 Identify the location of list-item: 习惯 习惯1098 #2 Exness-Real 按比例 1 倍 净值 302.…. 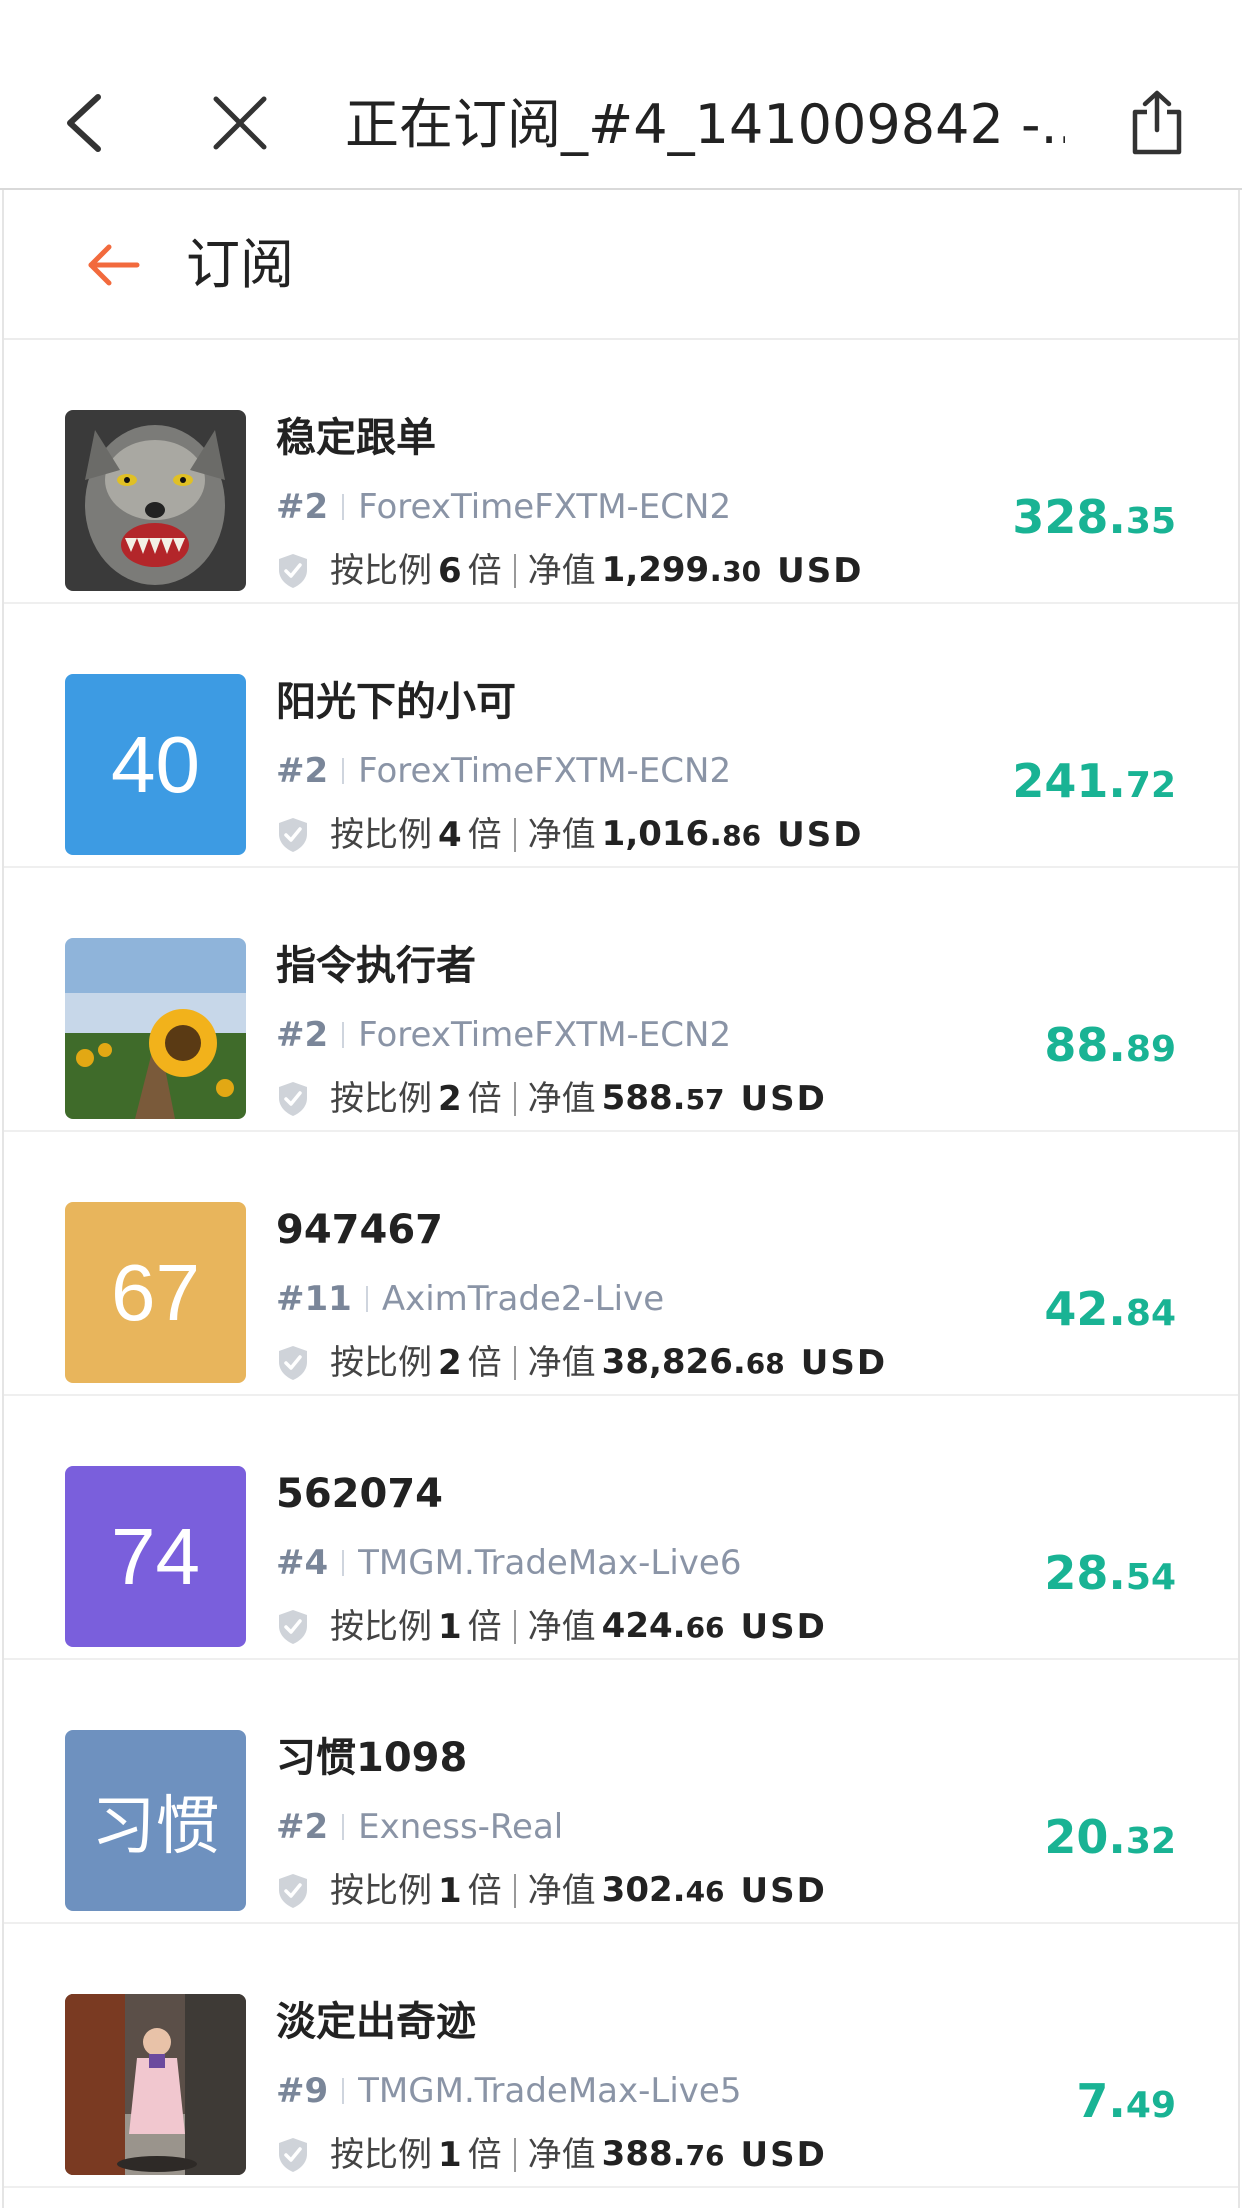
(621, 1792).